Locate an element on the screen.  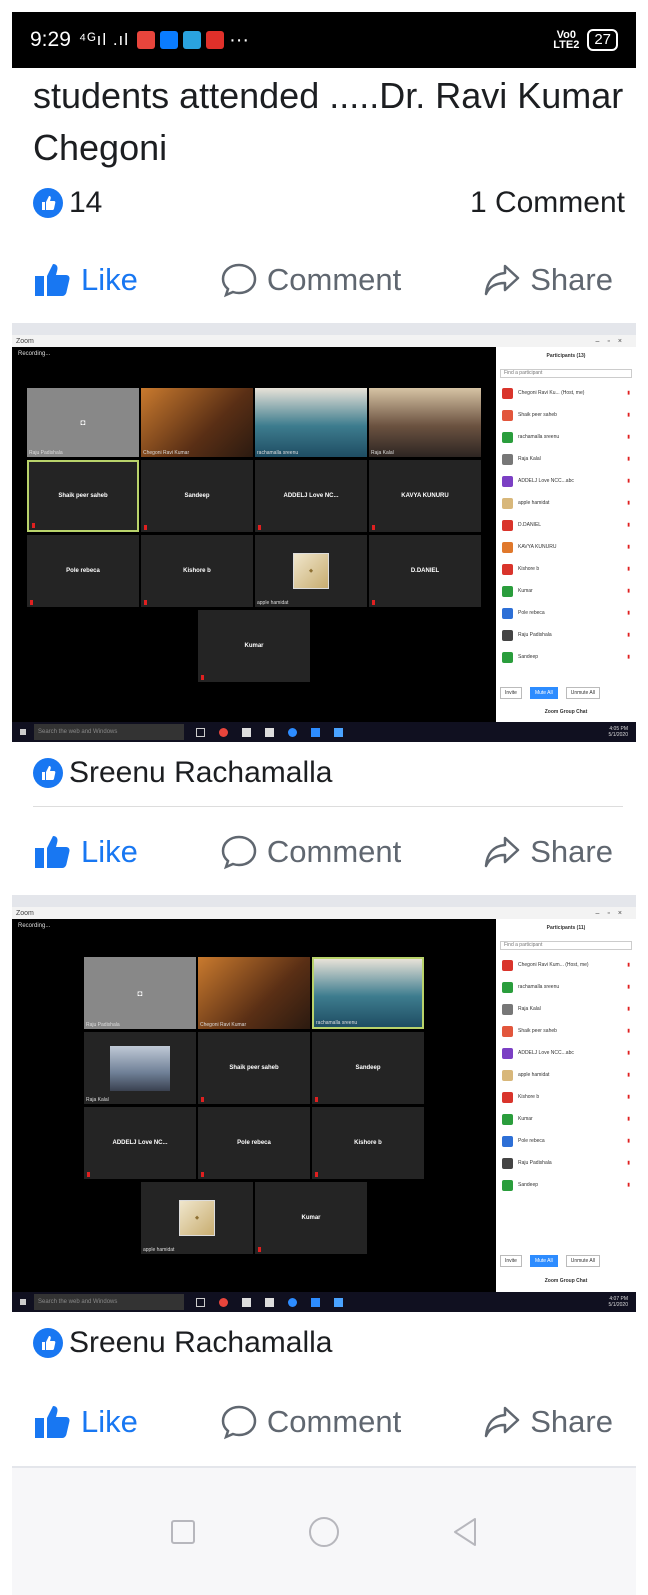
comment-icon is located at coordinates (239, 280).